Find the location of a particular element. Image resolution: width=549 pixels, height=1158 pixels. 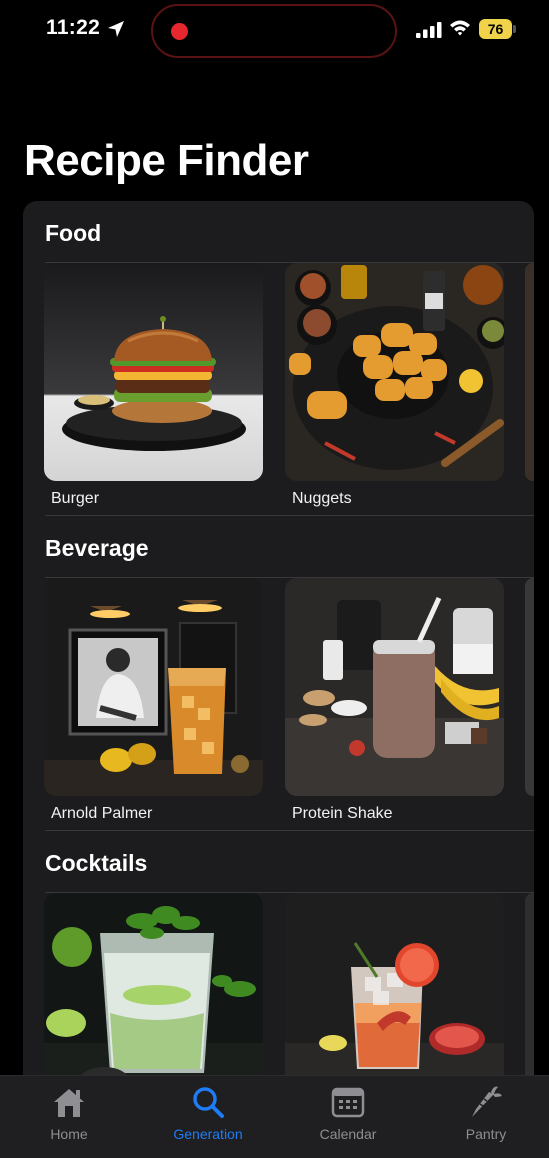

tab-generation: Generation is located at coordinates (208, 1117).